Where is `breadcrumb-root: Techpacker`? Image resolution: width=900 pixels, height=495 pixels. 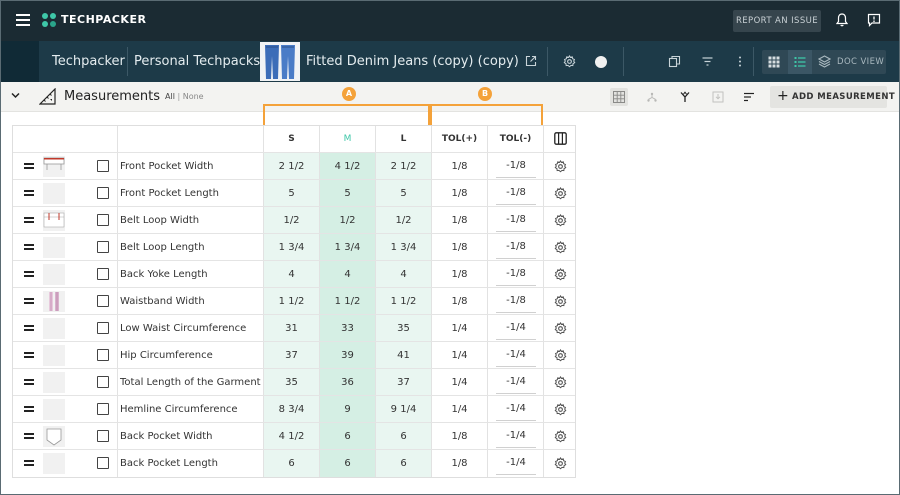 breadcrumb-root: Techpacker is located at coordinates (88, 61).